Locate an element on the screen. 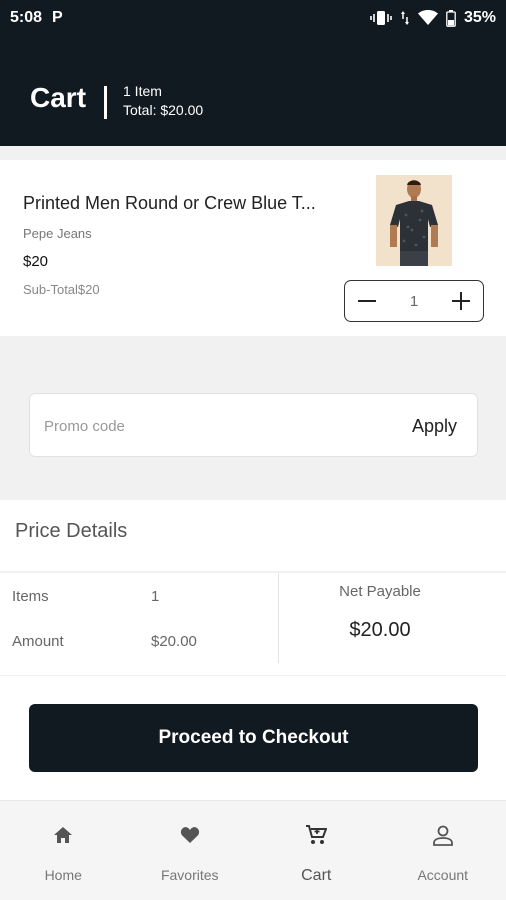 This screenshot has width=506, height=900. net-payable-label: Net Payable is located at coordinates (380, 591).